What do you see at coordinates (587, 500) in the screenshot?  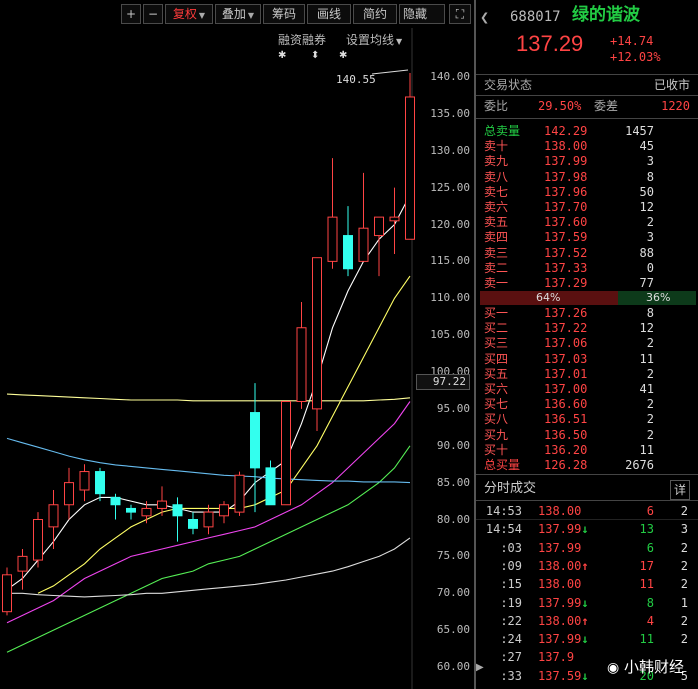 I see `divider` at bounding box center [587, 500].